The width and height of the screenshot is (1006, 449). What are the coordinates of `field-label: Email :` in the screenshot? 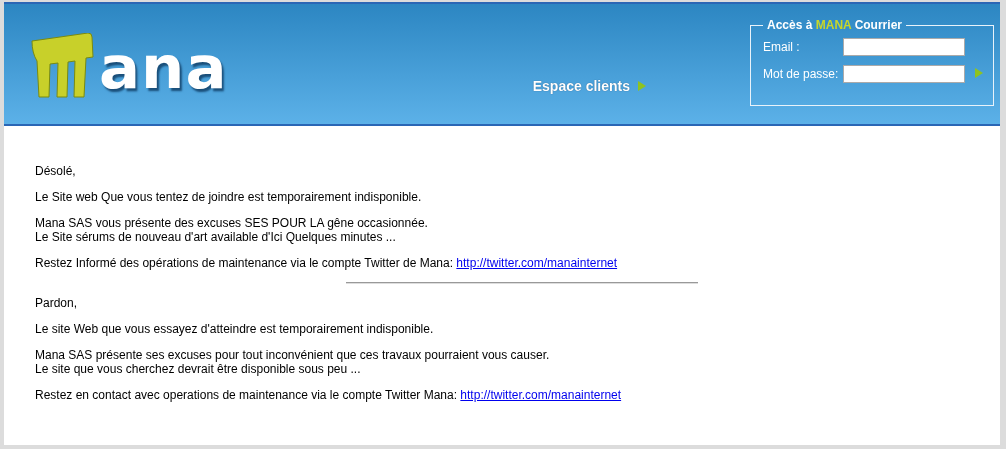 It's located at (782, 47).